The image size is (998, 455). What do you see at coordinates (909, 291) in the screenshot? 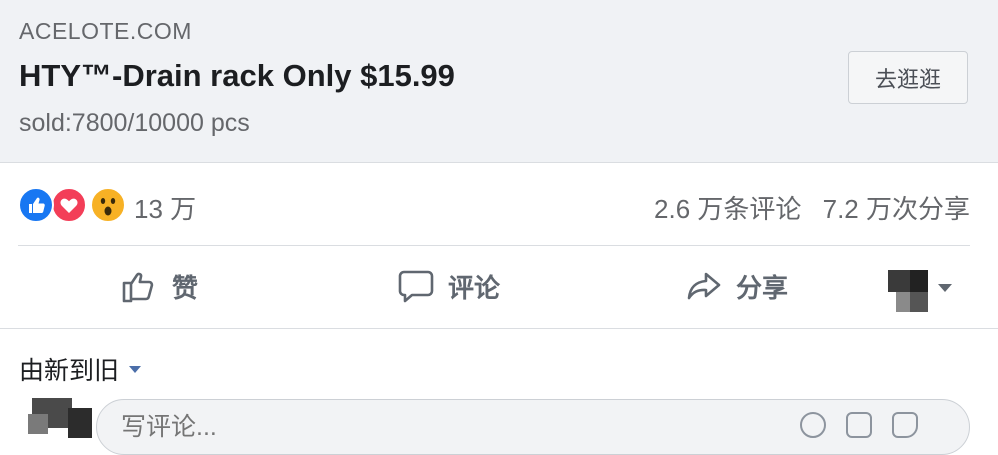
I see `page-avatar` at bounding box center [909, 291].